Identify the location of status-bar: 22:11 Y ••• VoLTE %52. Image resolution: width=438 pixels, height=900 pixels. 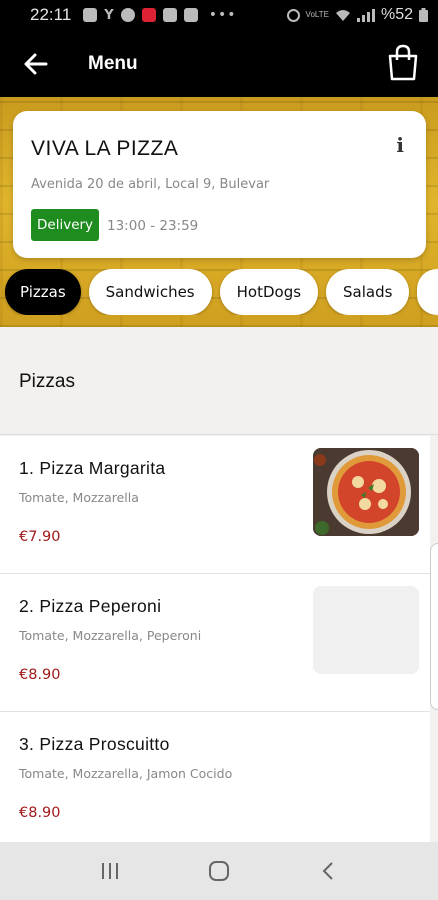
(219, 15).